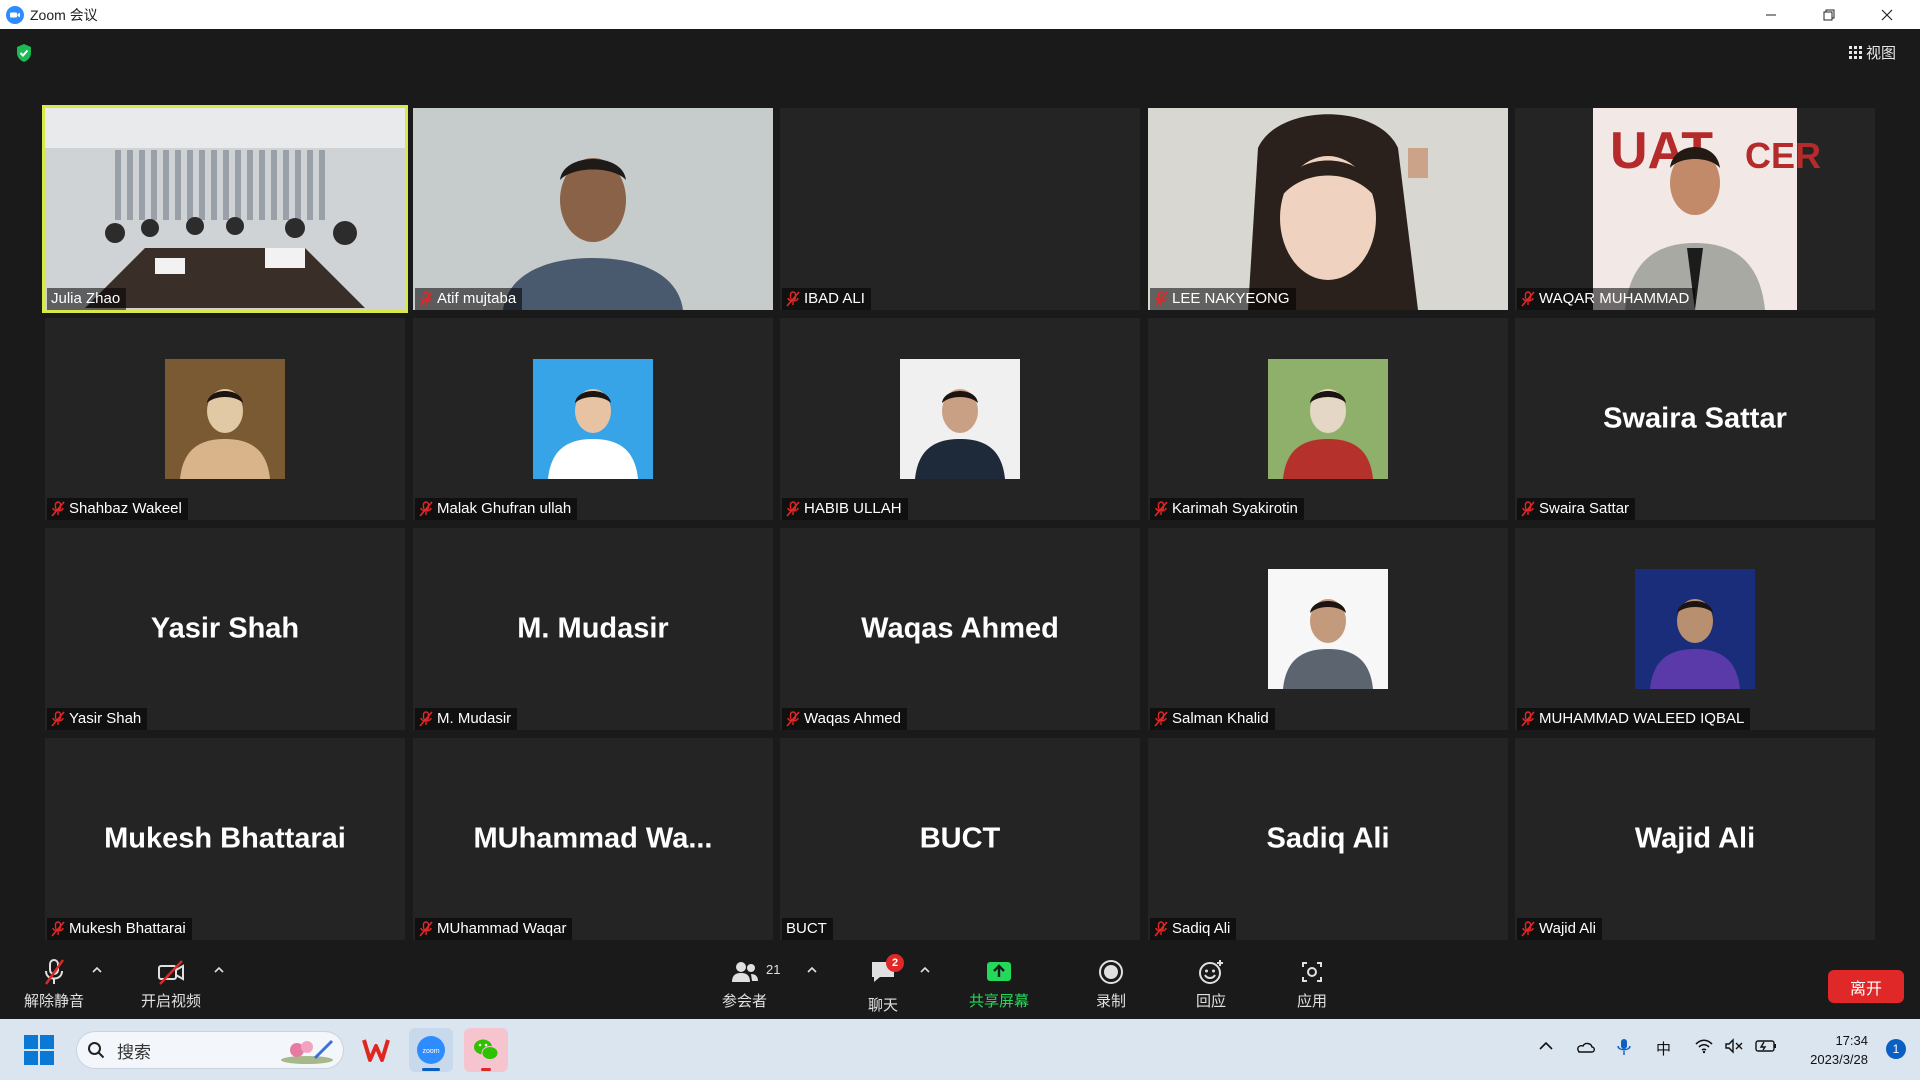  Describe the element at coordinates (1328, 629) in the screenshot. I see `participant-tile: Salman Khalid` at that location.